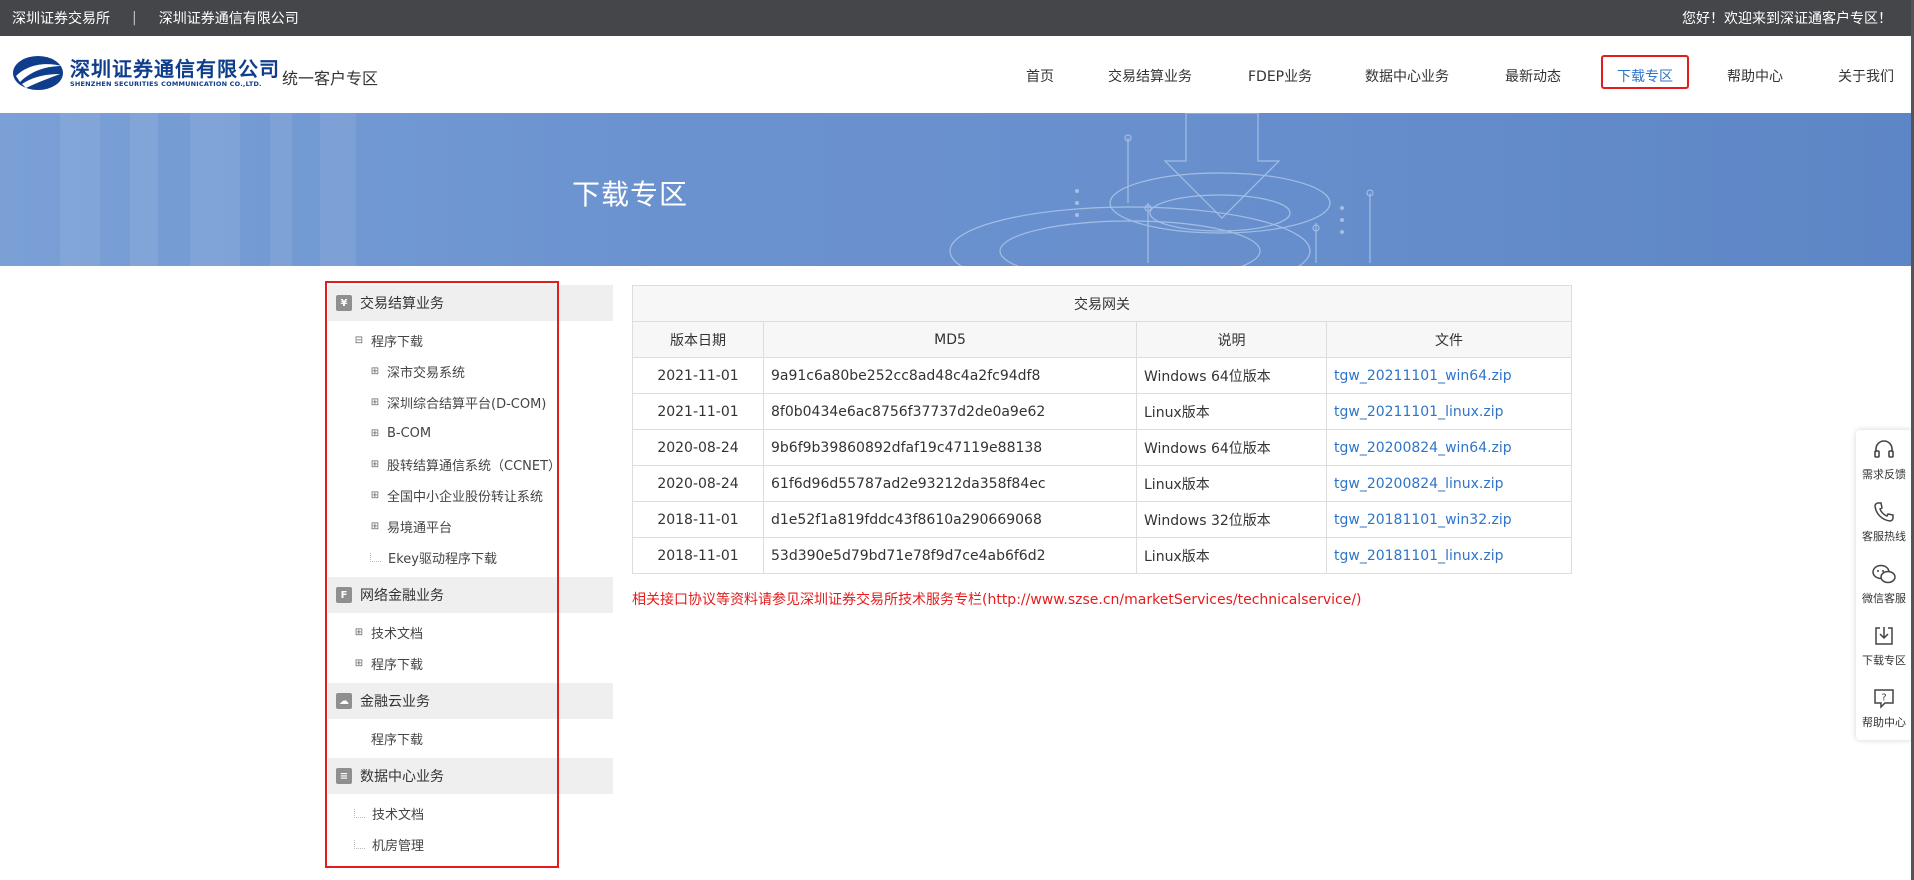 The width and height of the screenshot is (1914, 880). Describe the element at coordinates (1884, 512) in the screenshot. I see `phone-icon` at that location.